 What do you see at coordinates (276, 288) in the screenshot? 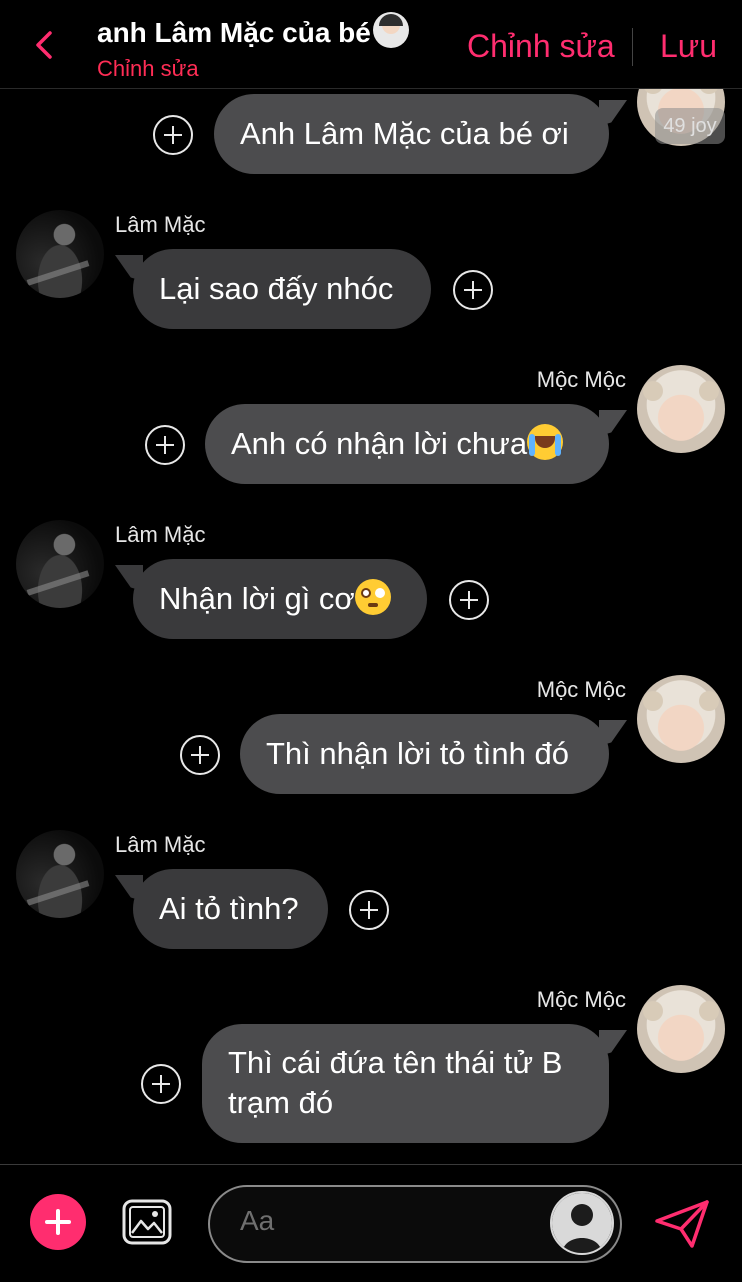
I see `message-text: Lại sao đấy nhóc` at bounding box center [276, 288].